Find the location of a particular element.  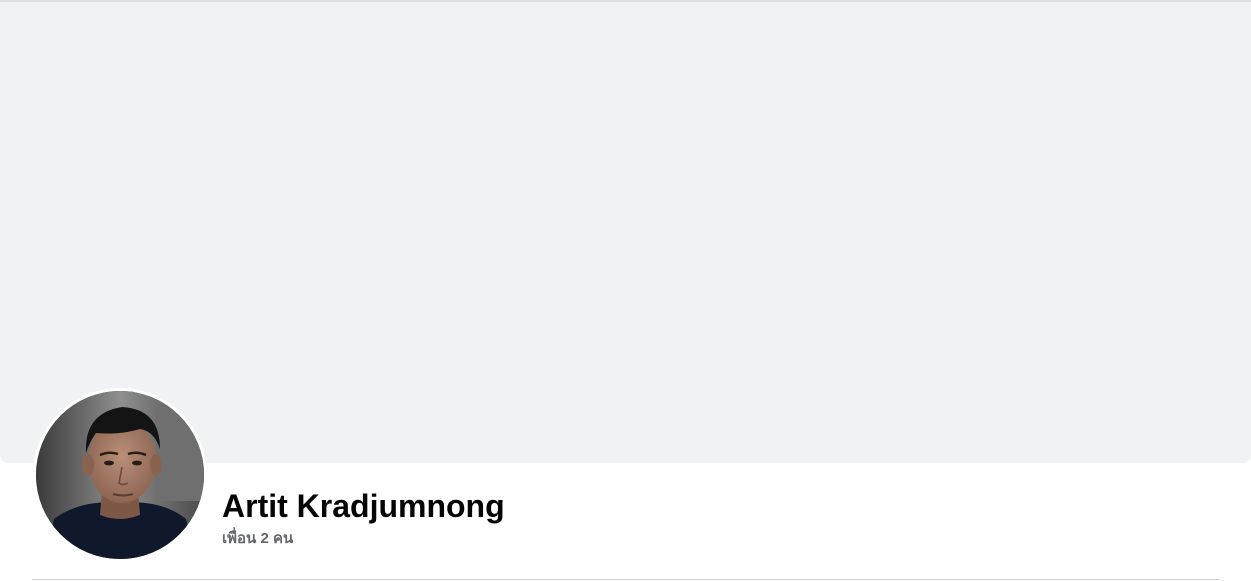

profile-photo-image is located at coordinates (120, 475).